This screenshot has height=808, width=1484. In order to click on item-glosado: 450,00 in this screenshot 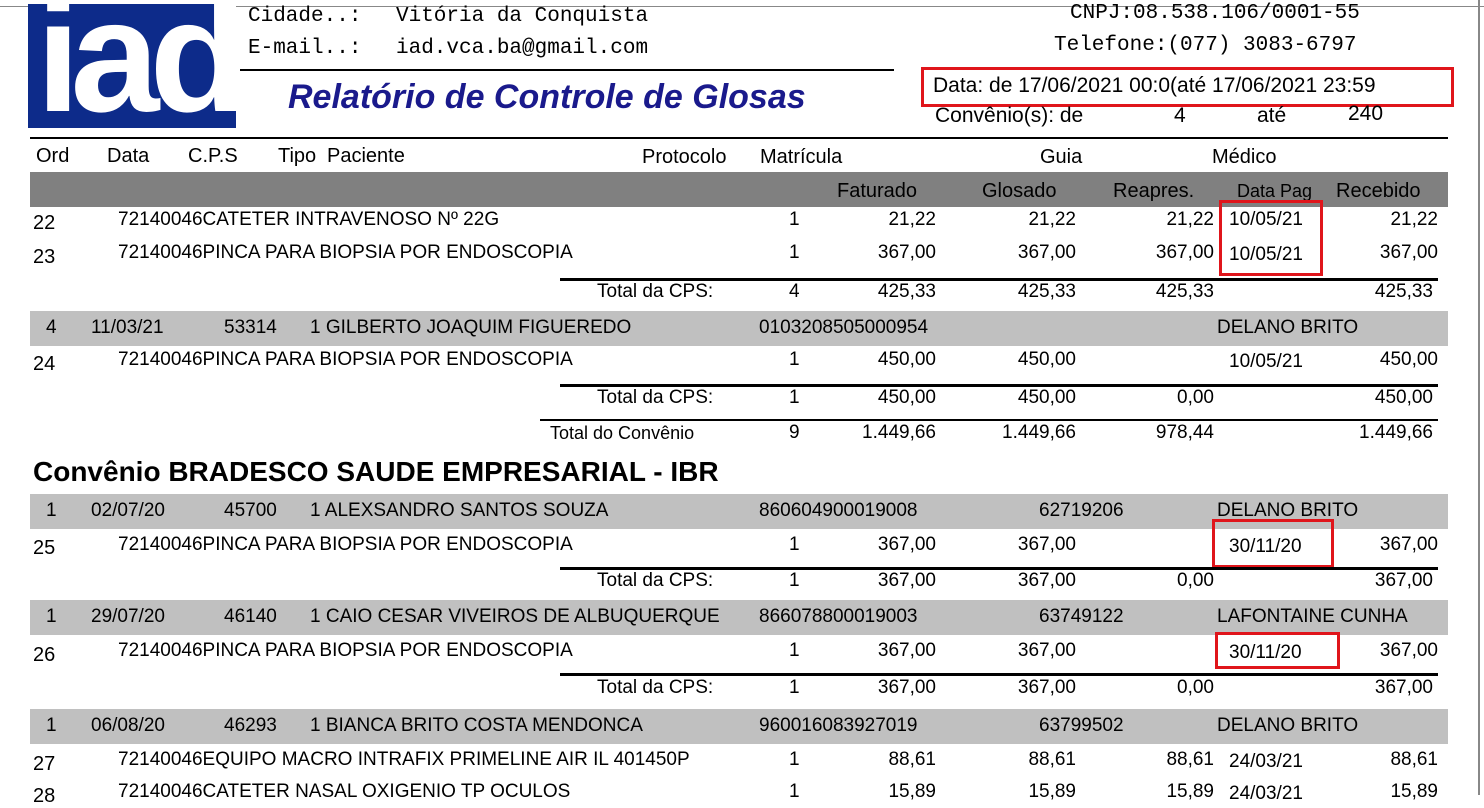, I will do `click(1046, 359)`.